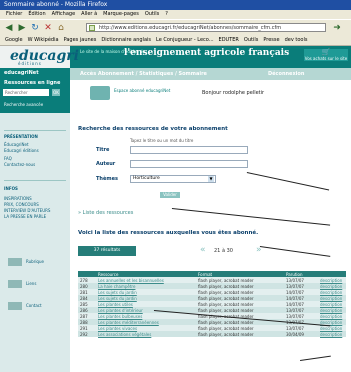  I want to click on theme-label: Thèmes, so click(107, 179).